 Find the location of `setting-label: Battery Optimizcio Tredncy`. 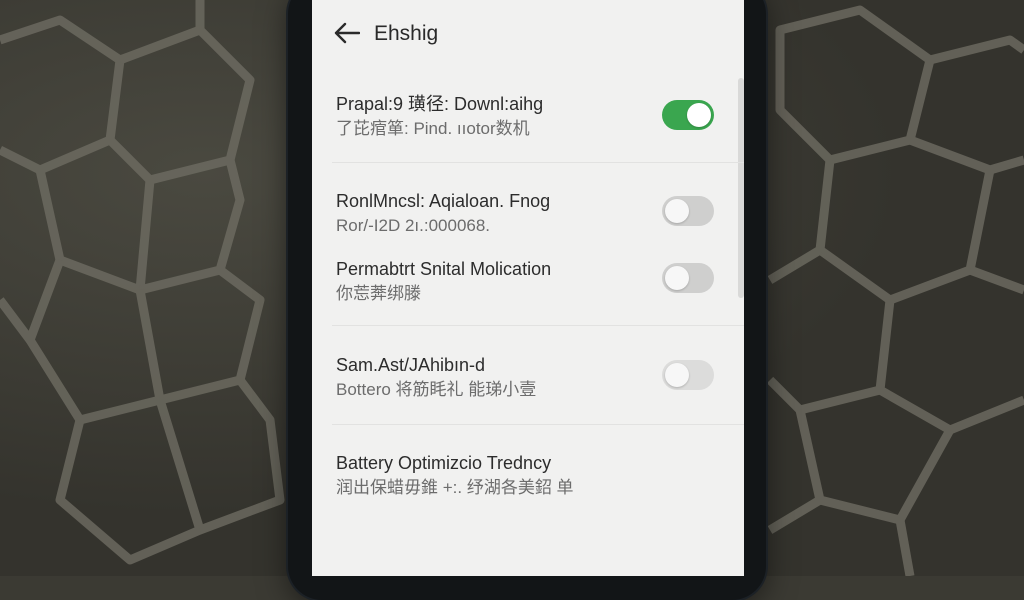

setting-label: Battery Optimizcio Tredncy is located at coordinates (444, 463).